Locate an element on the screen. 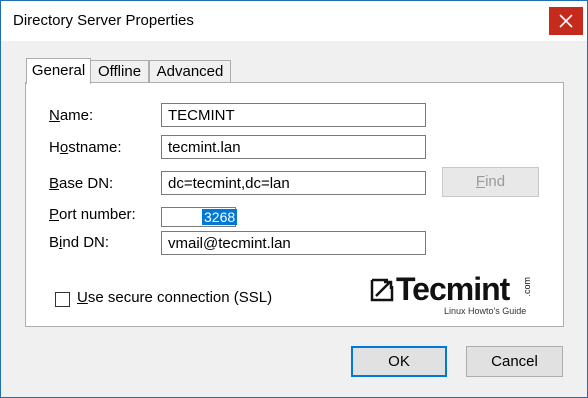 The width and height of the screenshot is (588, 398). port-value: 3268 is located at coordinates (220, 217).